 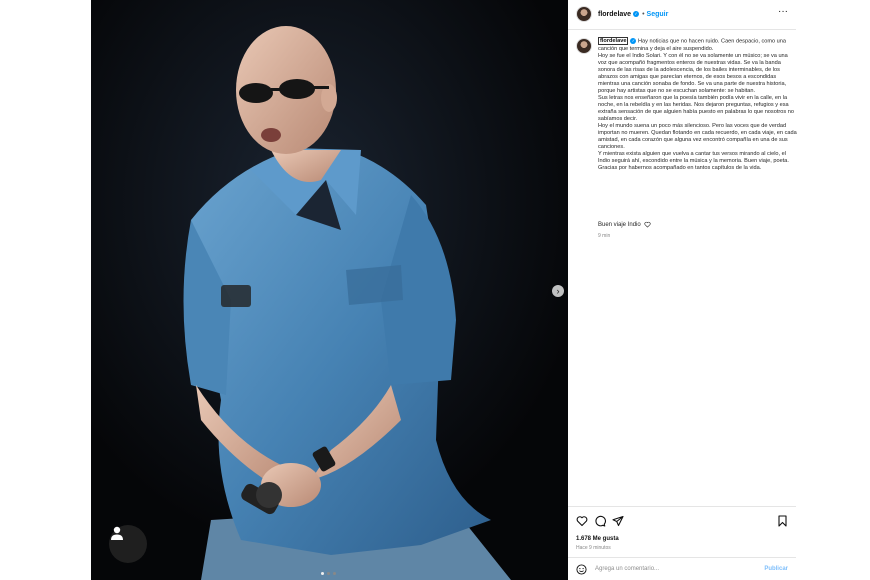 I want to click on caption-avatar, so click(x=584, y=46).